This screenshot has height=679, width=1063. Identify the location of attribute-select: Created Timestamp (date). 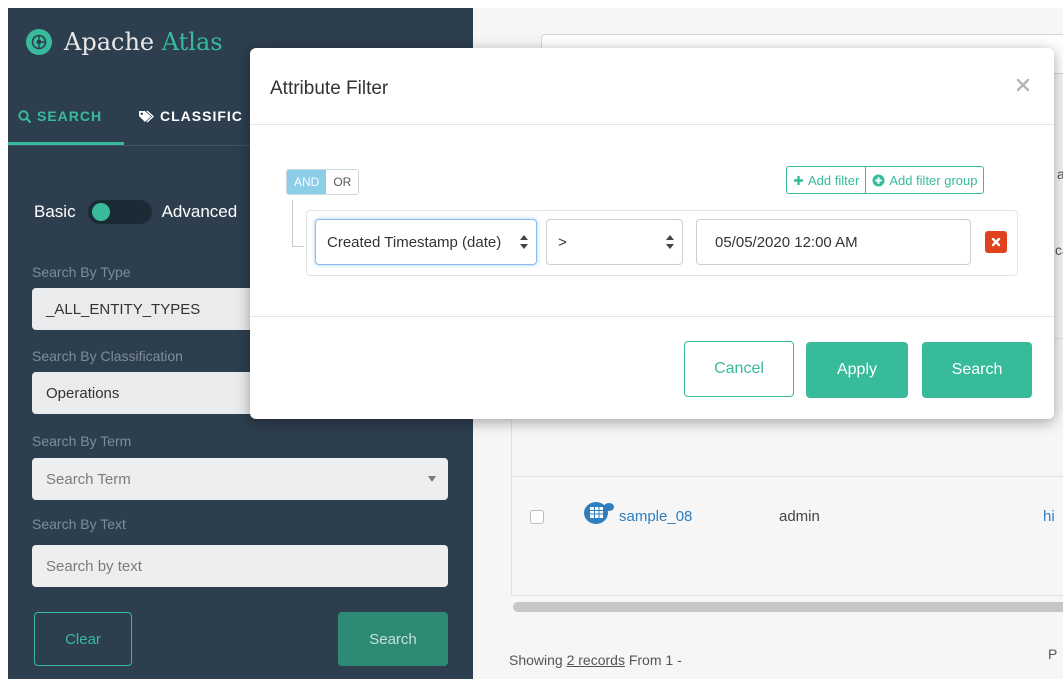
(426, 242).